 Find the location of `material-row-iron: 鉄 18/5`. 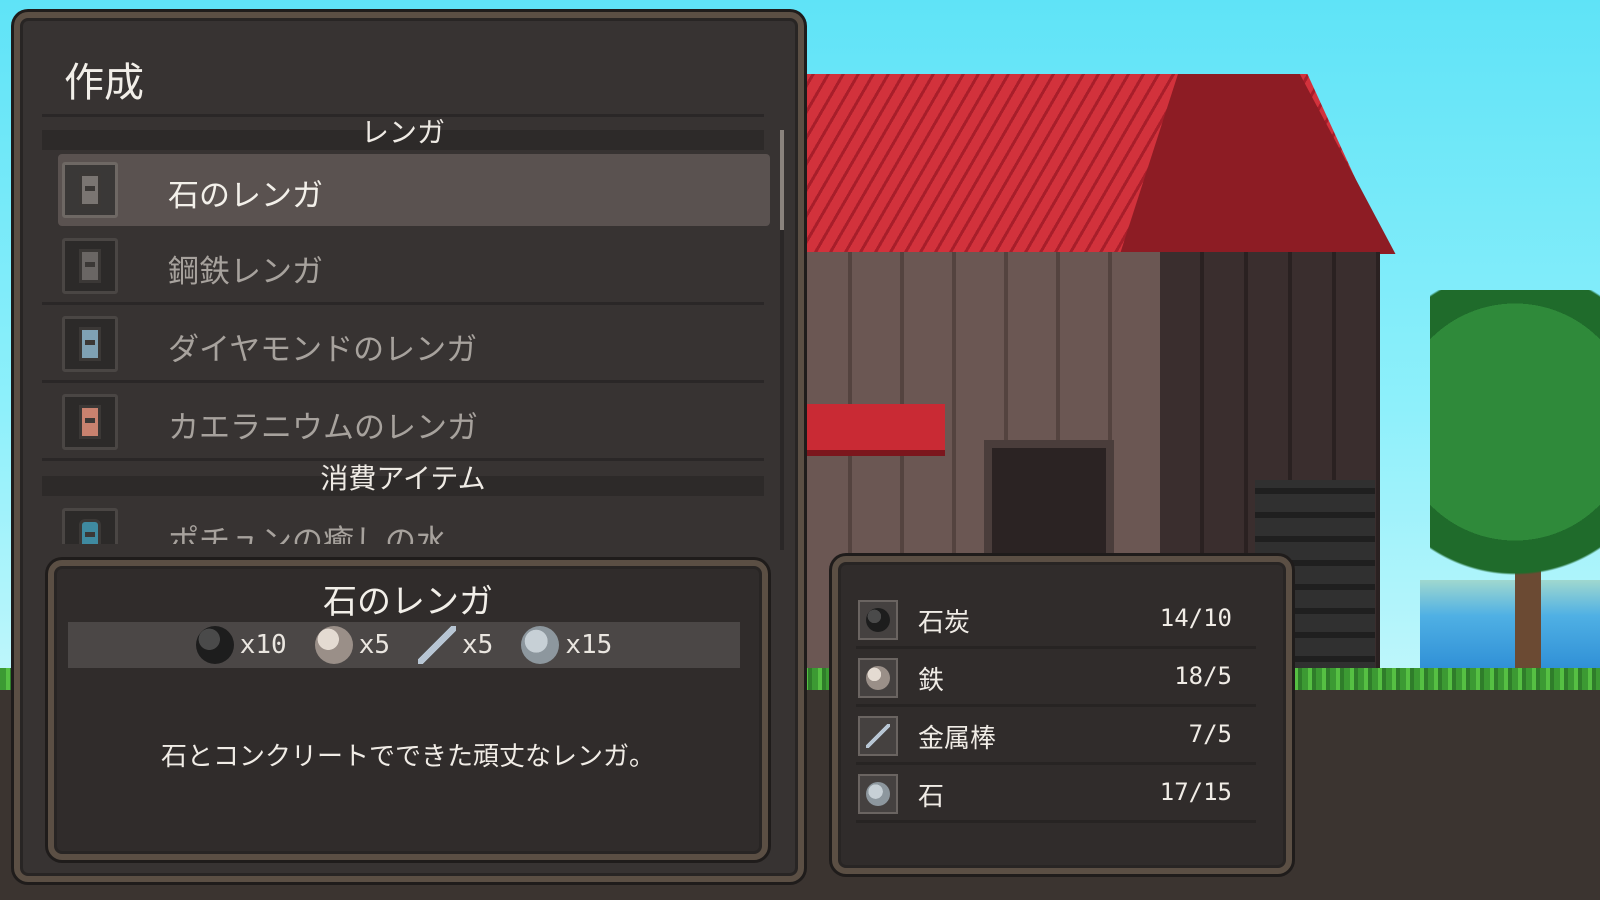

material-row-iron: 鉄 18/5 is located at coordinates (1056, 678).